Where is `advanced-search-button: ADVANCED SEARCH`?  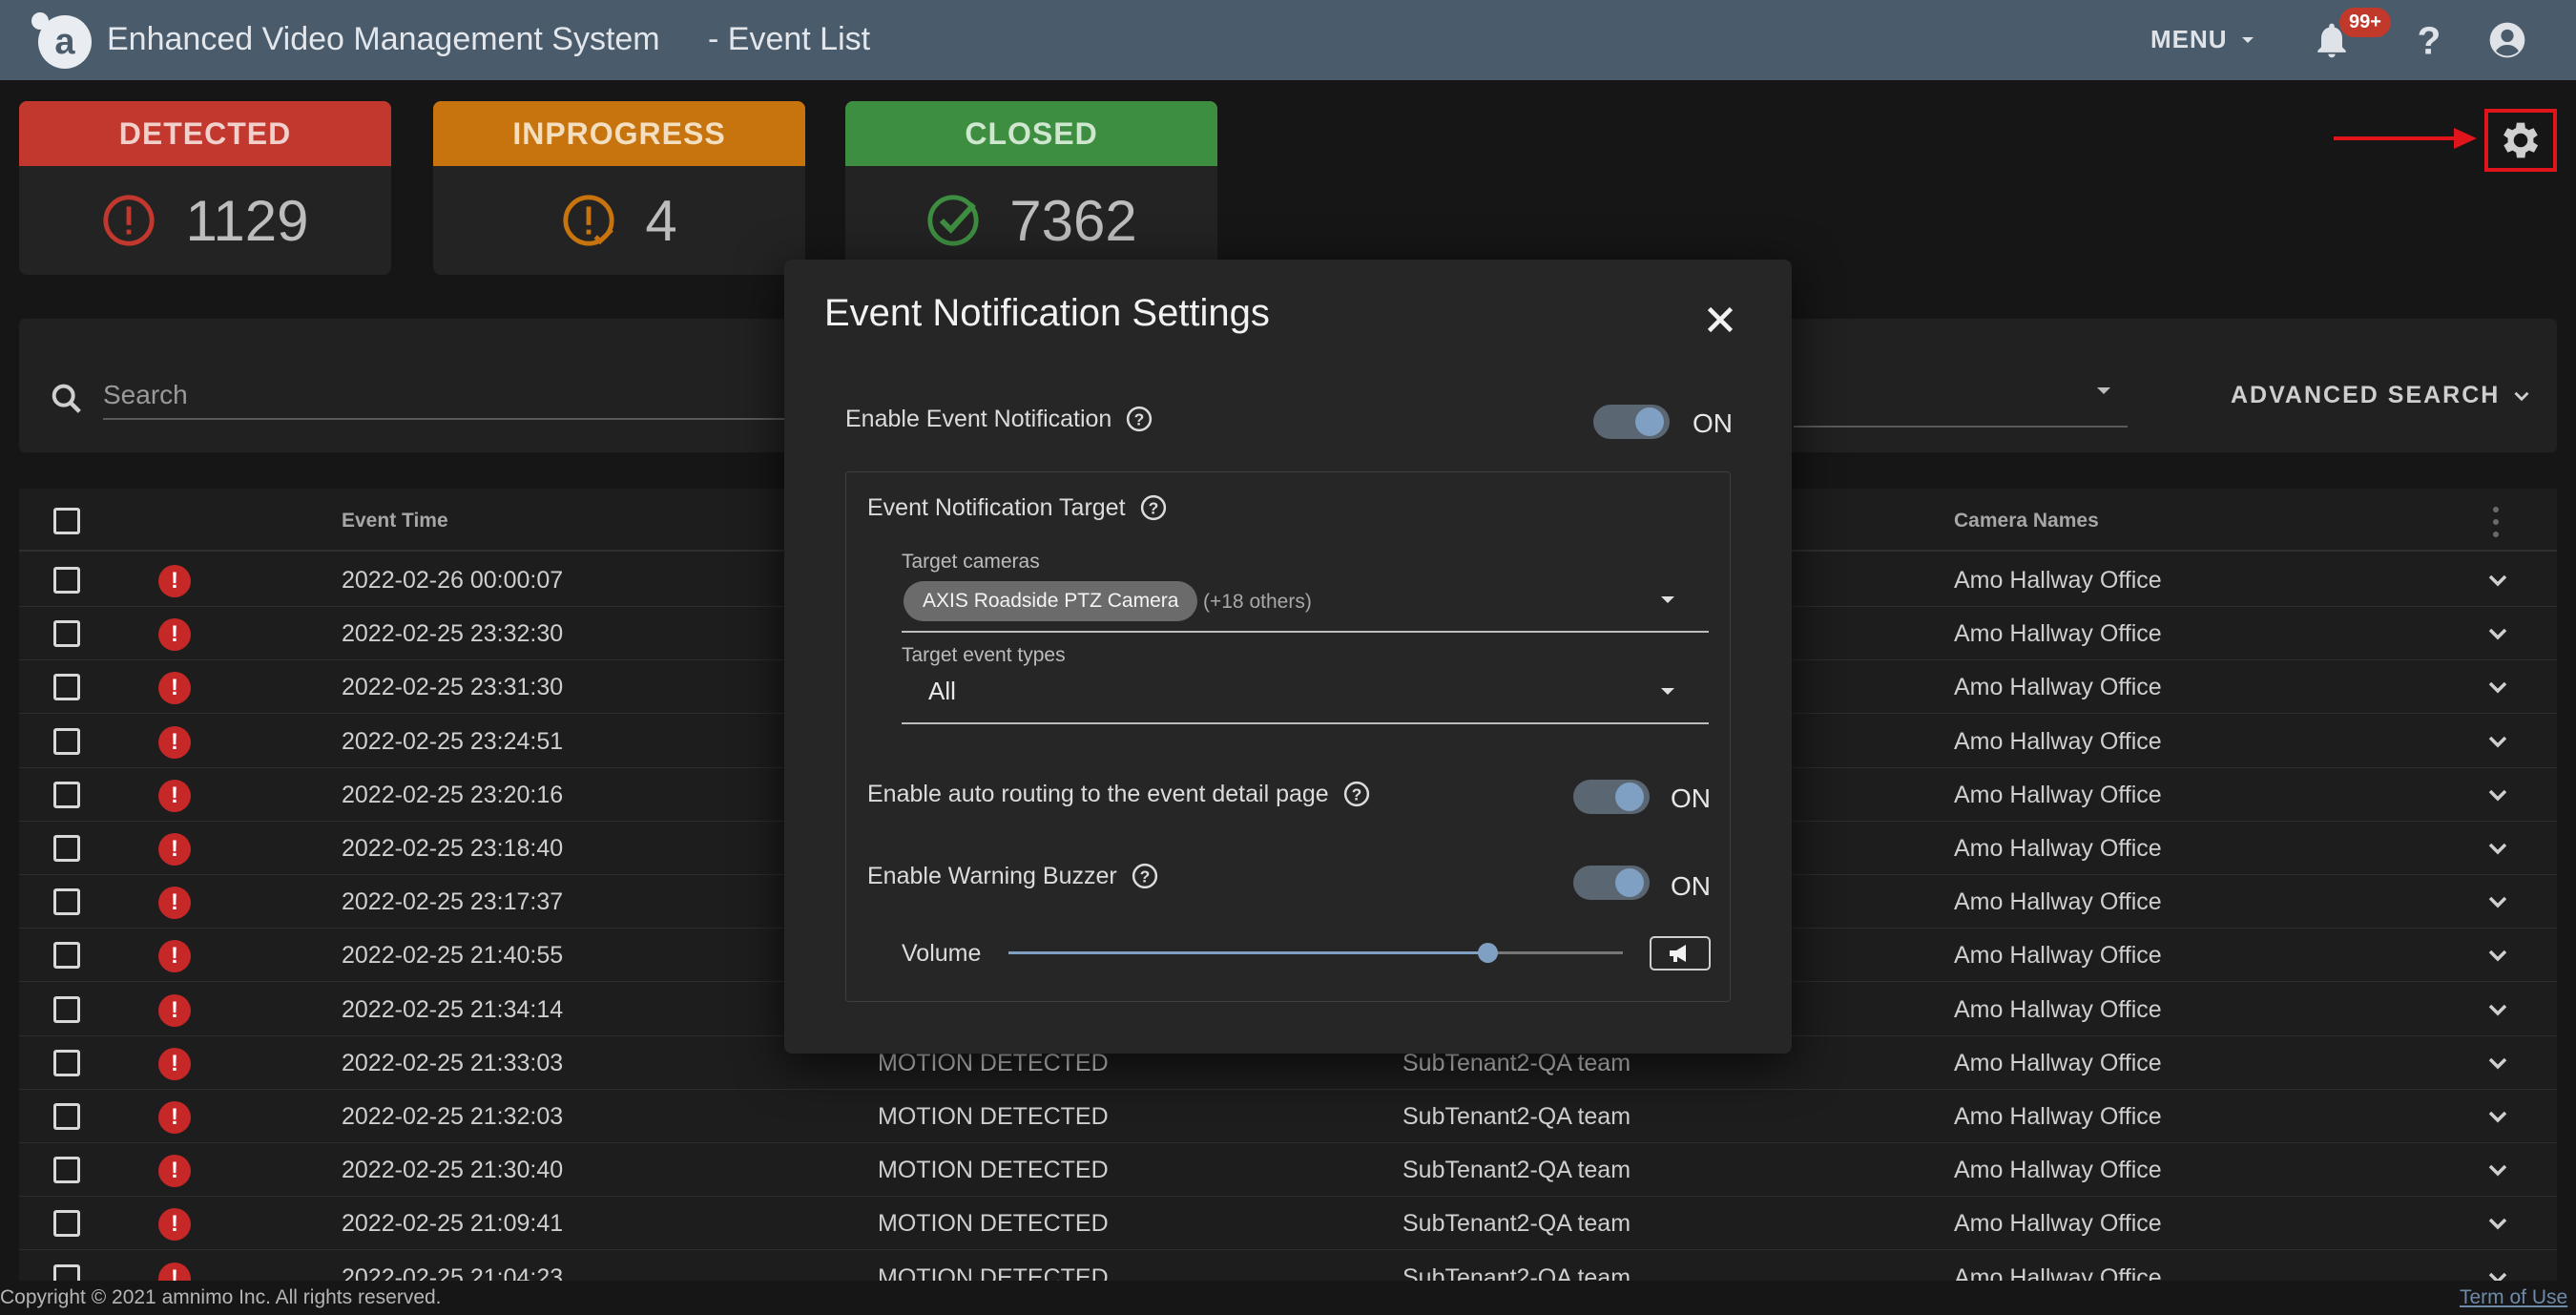 advanced-search-button: ADVANCED SEARCH is located at coordinates (2382, 395).